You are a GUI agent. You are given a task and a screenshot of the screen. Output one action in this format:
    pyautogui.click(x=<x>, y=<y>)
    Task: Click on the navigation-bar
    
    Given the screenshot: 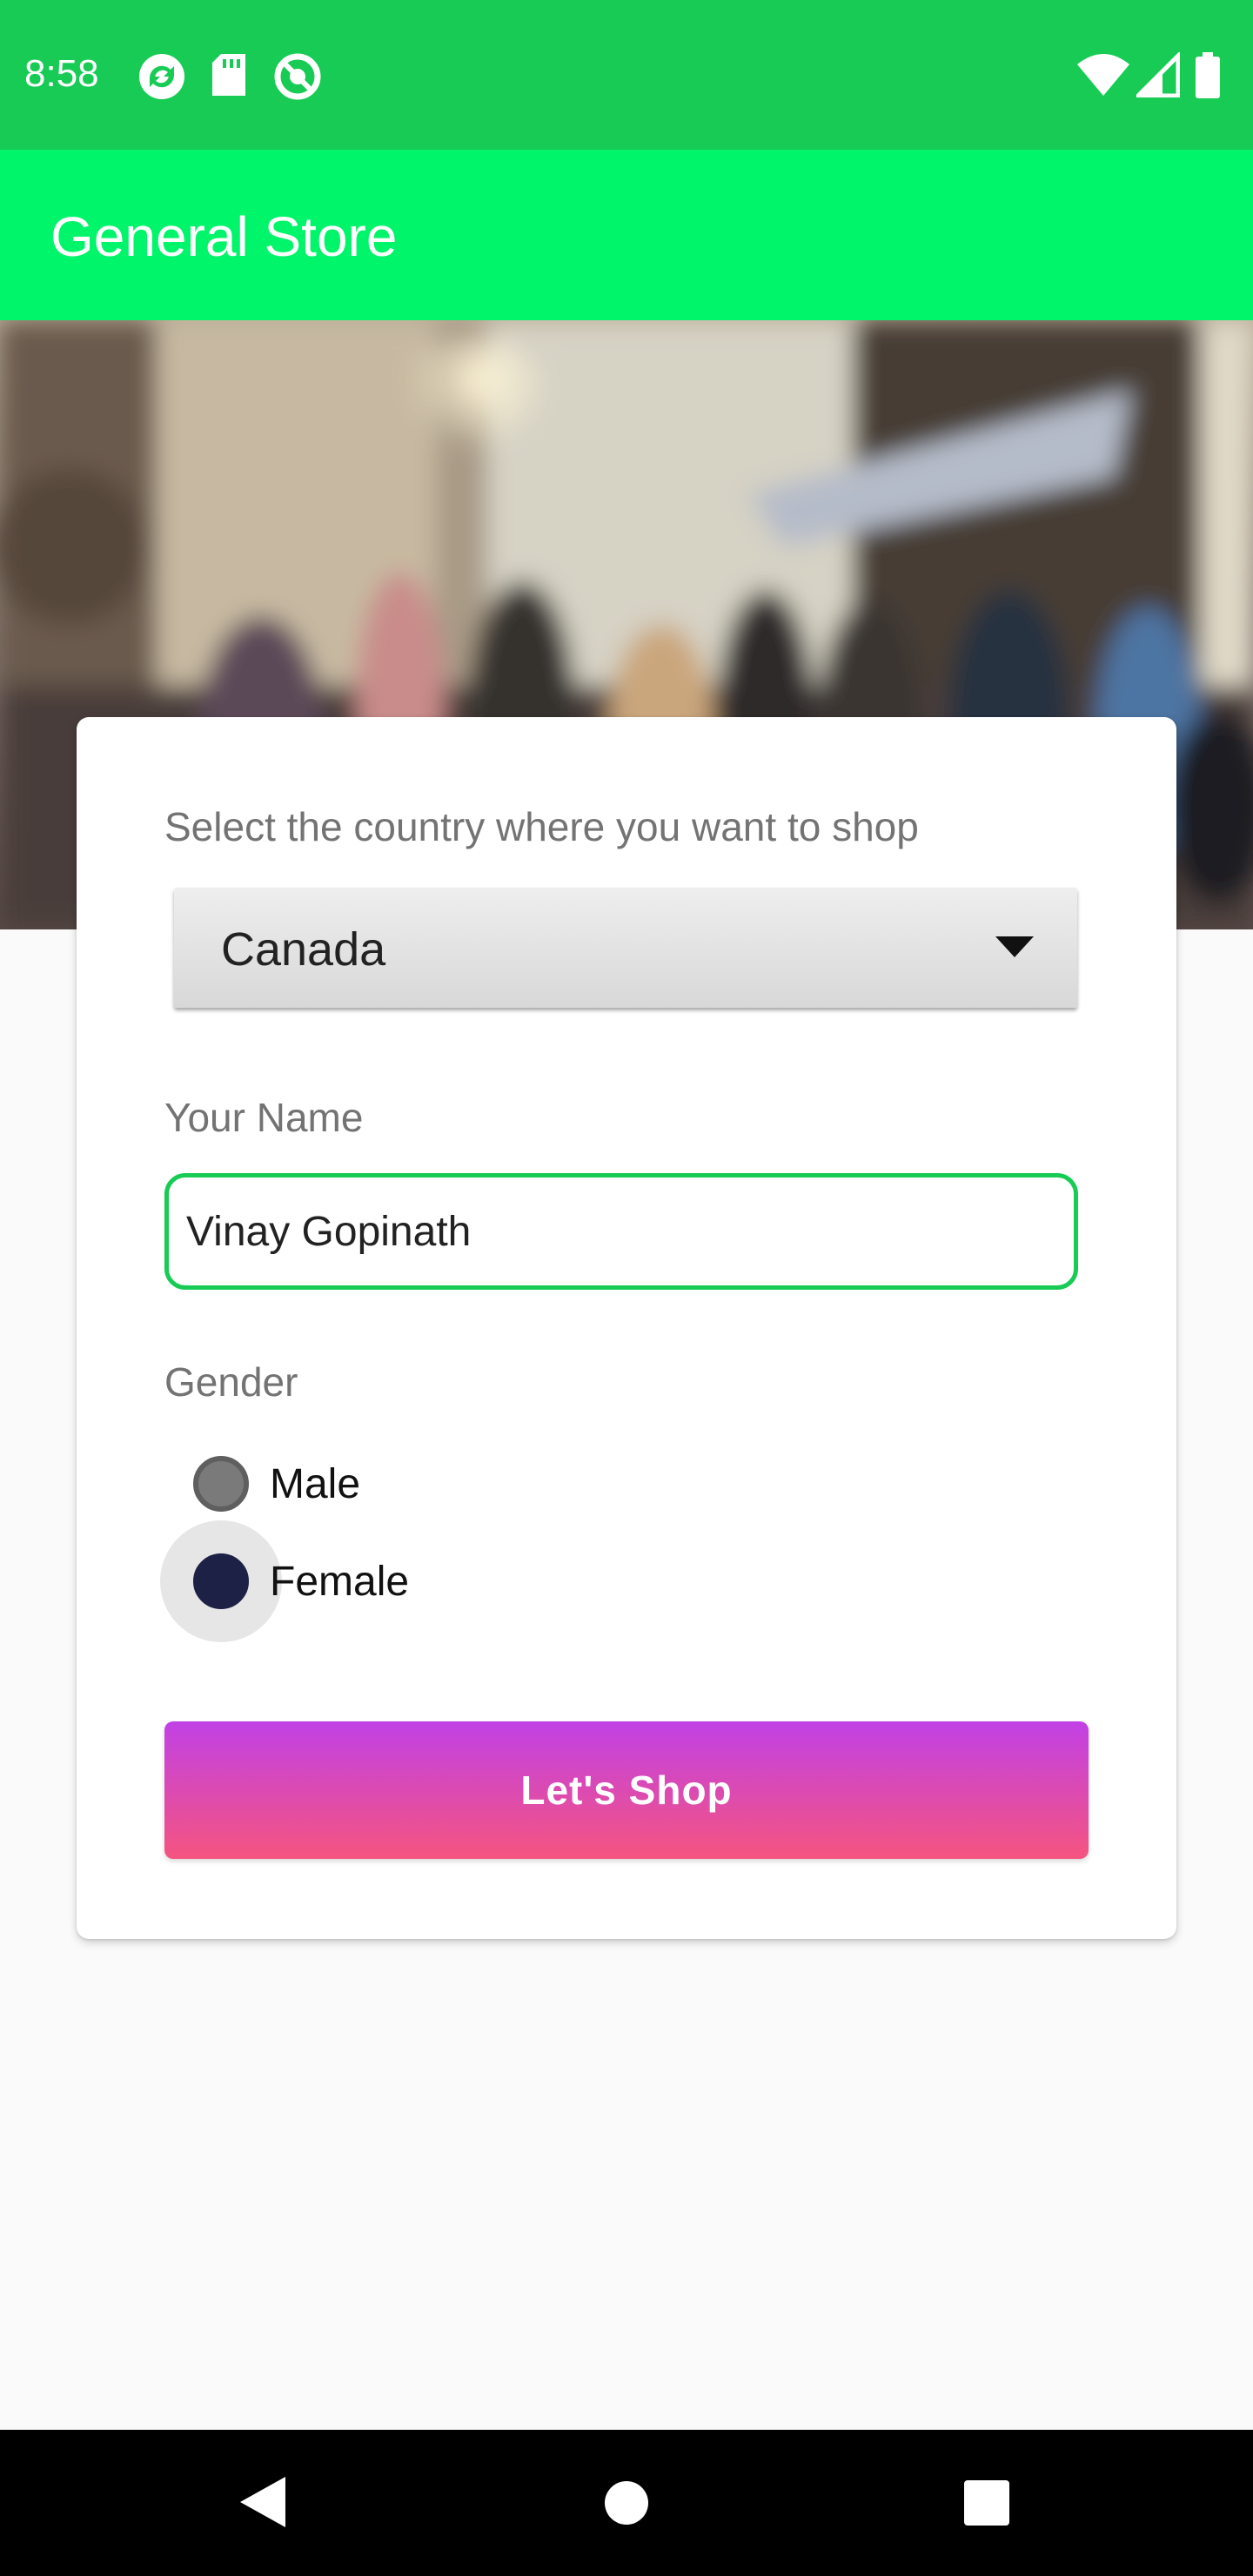 What is the action you would take?
    pyautogui.click(x=626, y=2503)
    